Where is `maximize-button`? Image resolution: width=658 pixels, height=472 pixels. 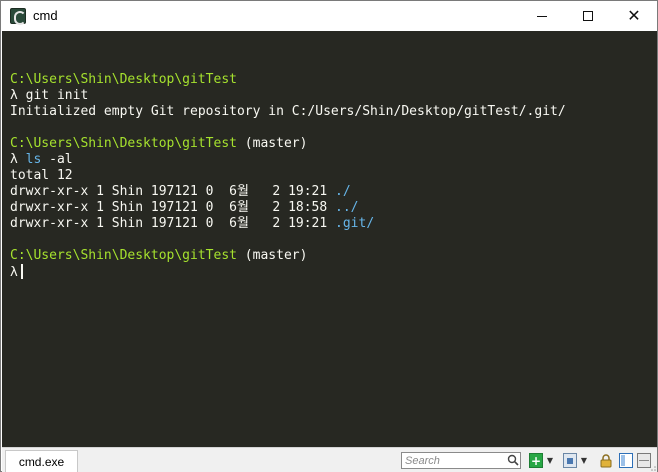 maximize-button is located at coordinates (588, 16).